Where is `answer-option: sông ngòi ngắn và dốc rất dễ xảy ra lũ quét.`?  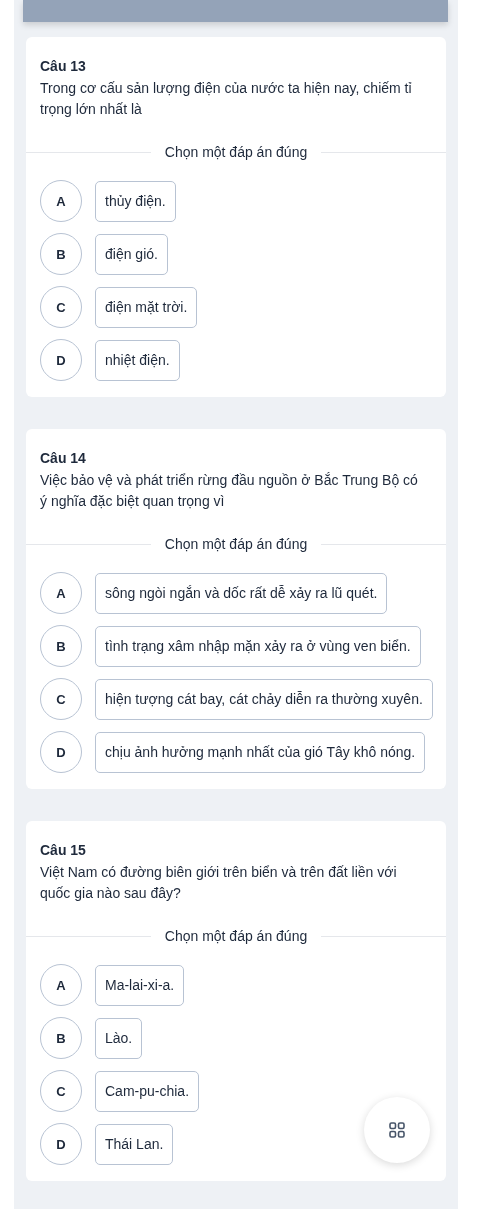 answer-option: sông ngòi ngắn và dốc rất dễ xảy ra lũ quét. is located at coordinates (241, 593).